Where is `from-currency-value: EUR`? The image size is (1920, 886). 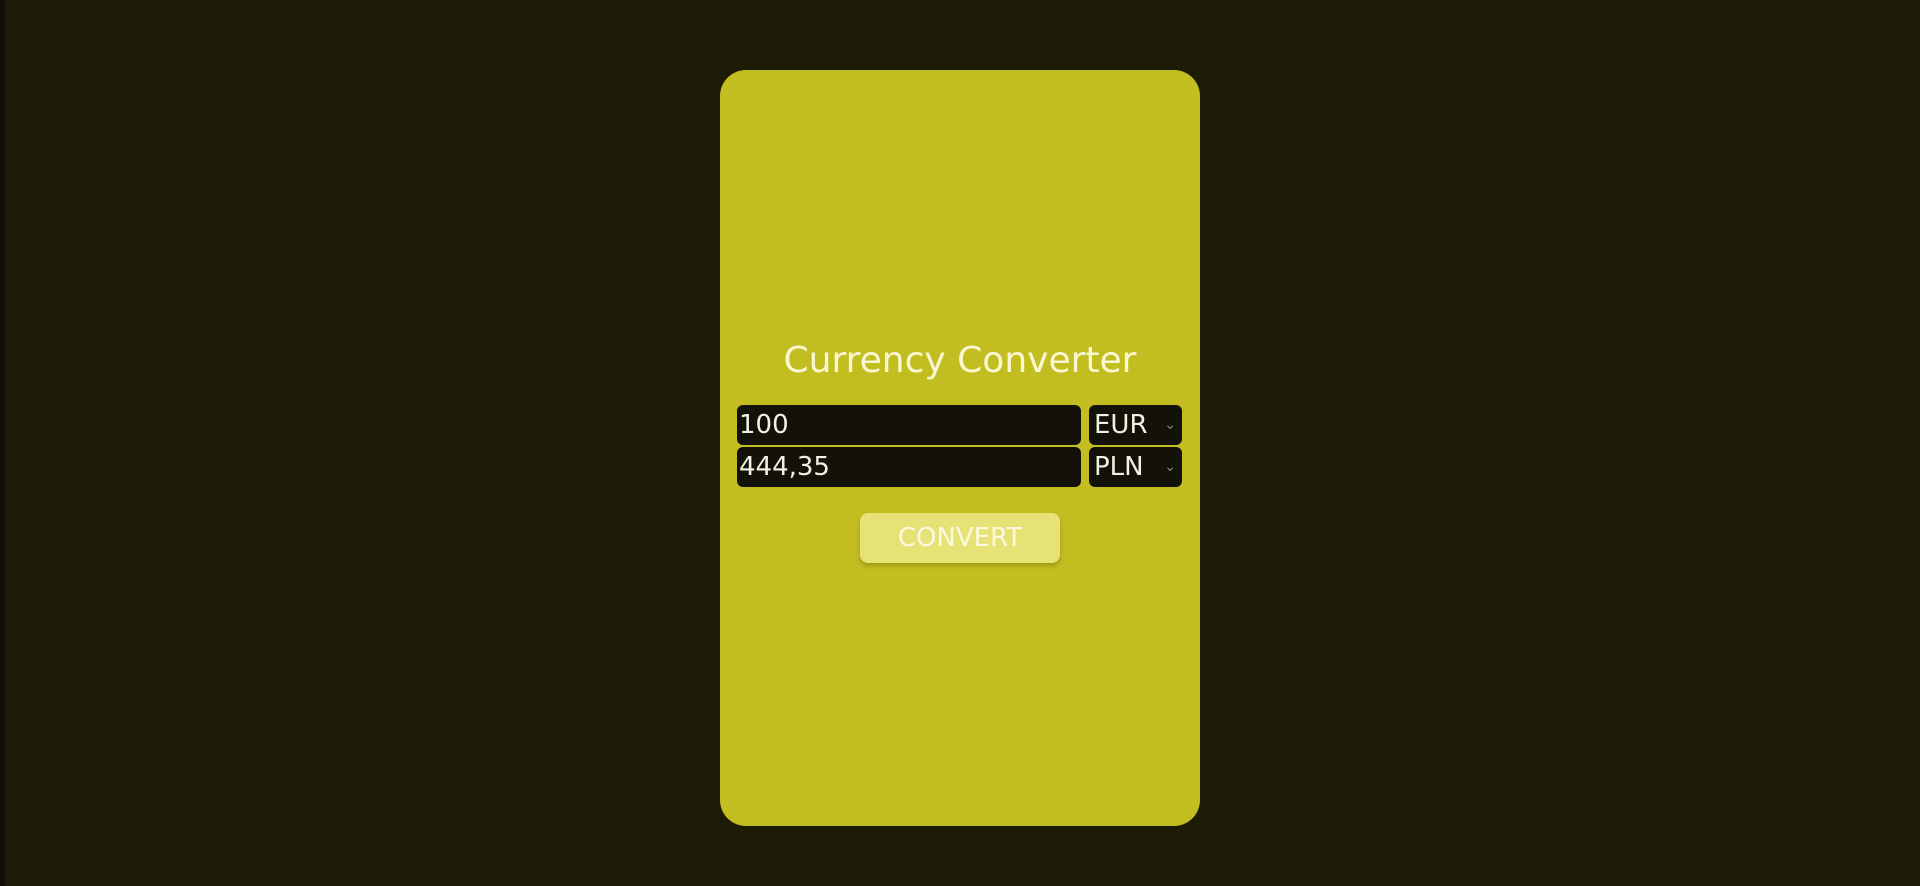 from-currency-value: EUR is located at coordinates (1121, 425).